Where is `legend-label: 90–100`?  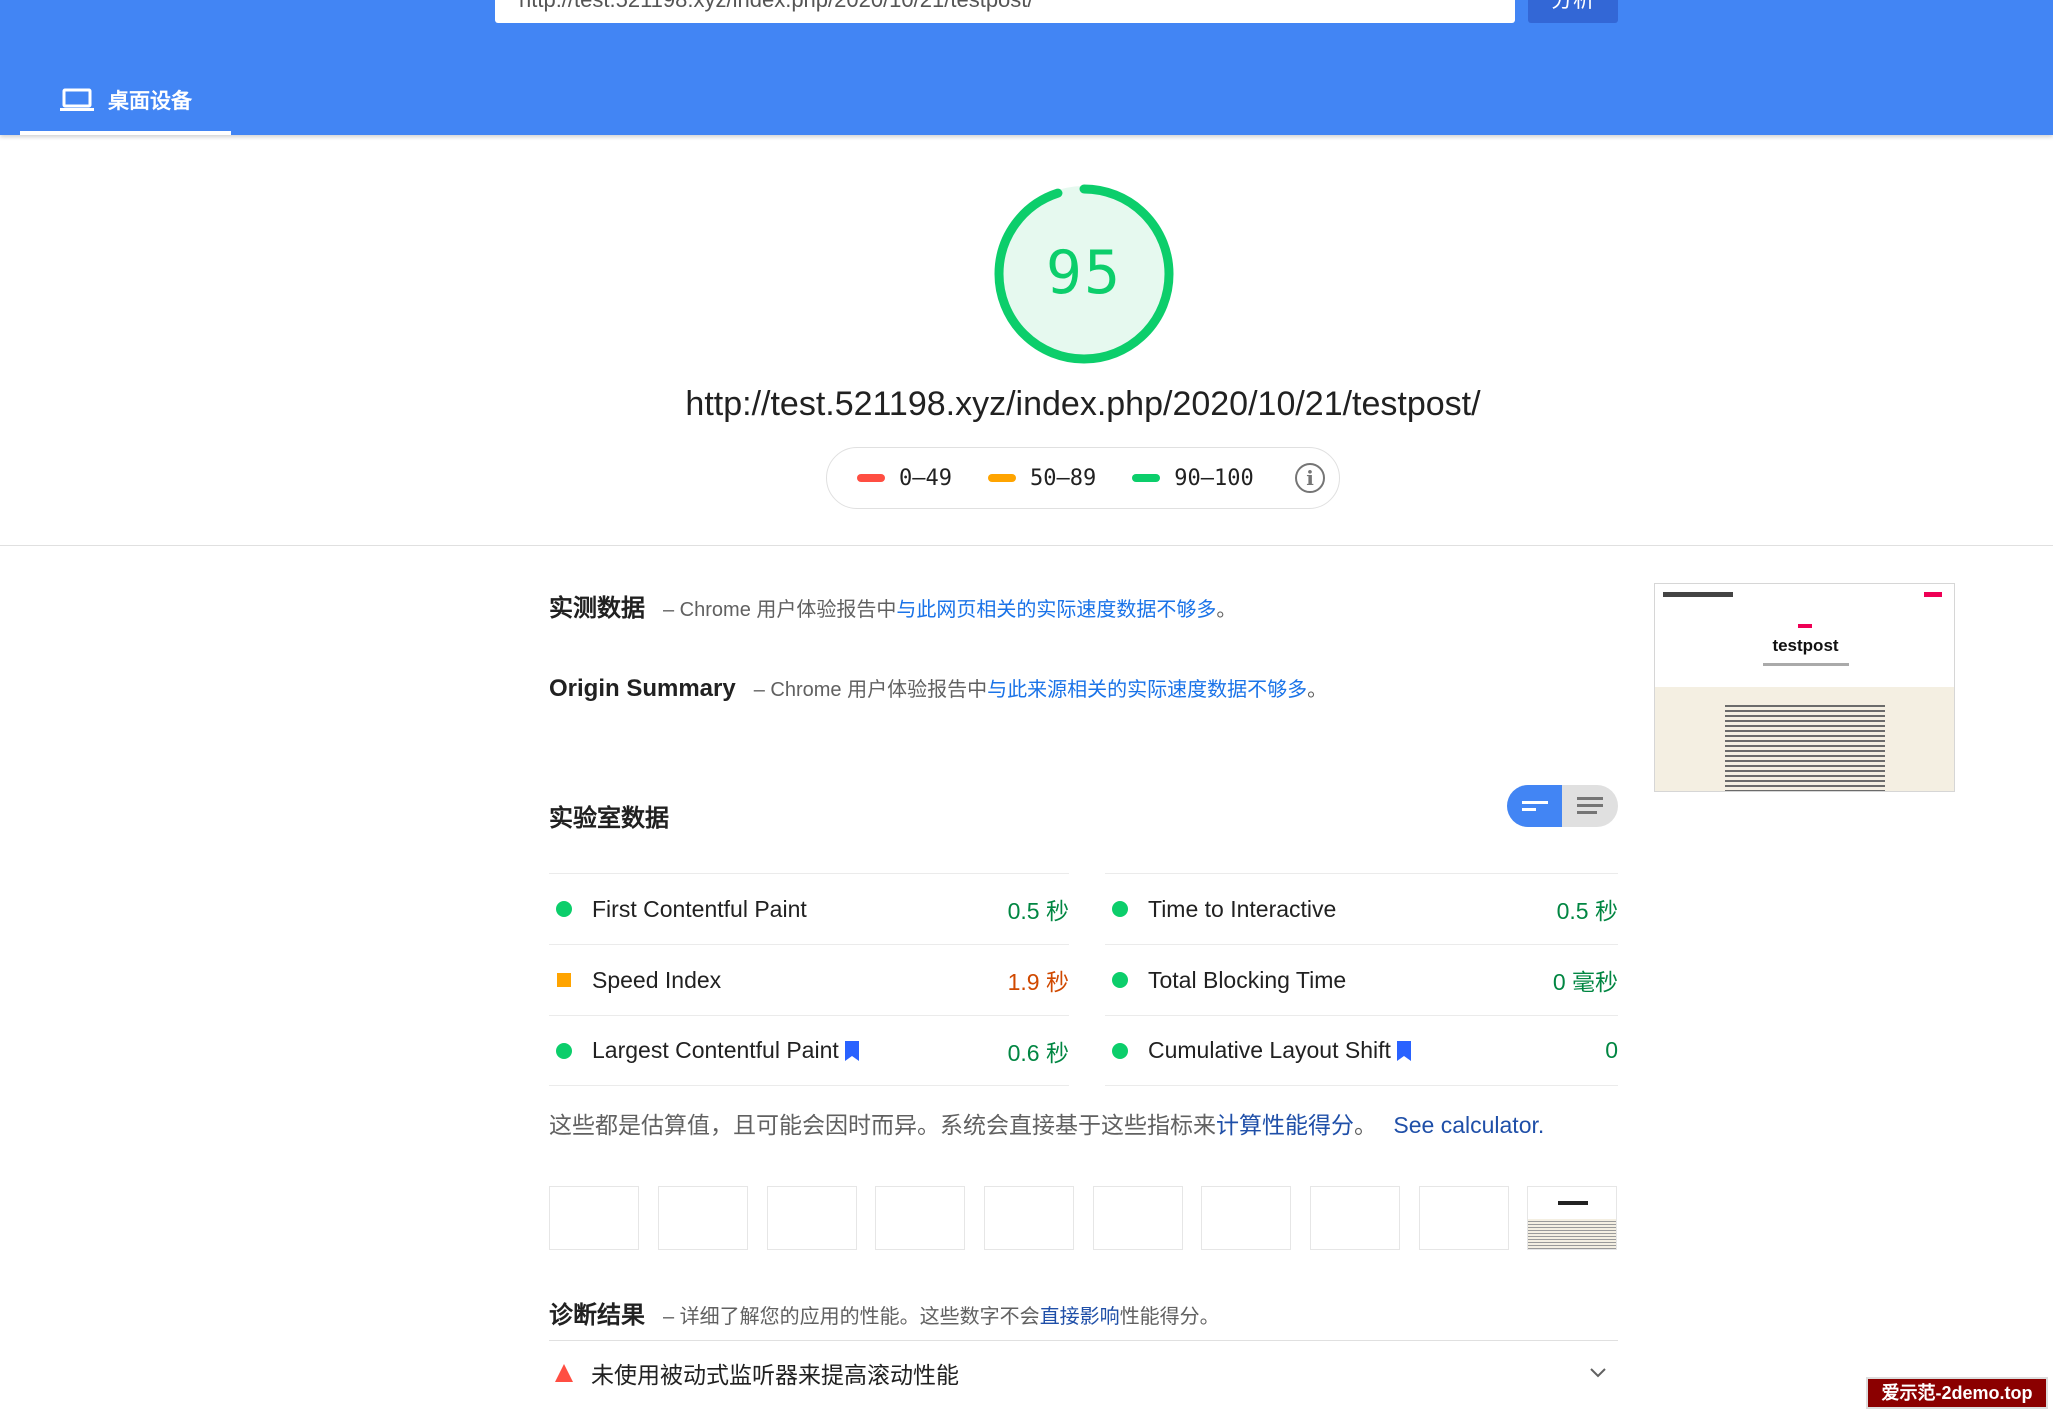 legend-label: 90–100 is located at coordinates (1214, 478).